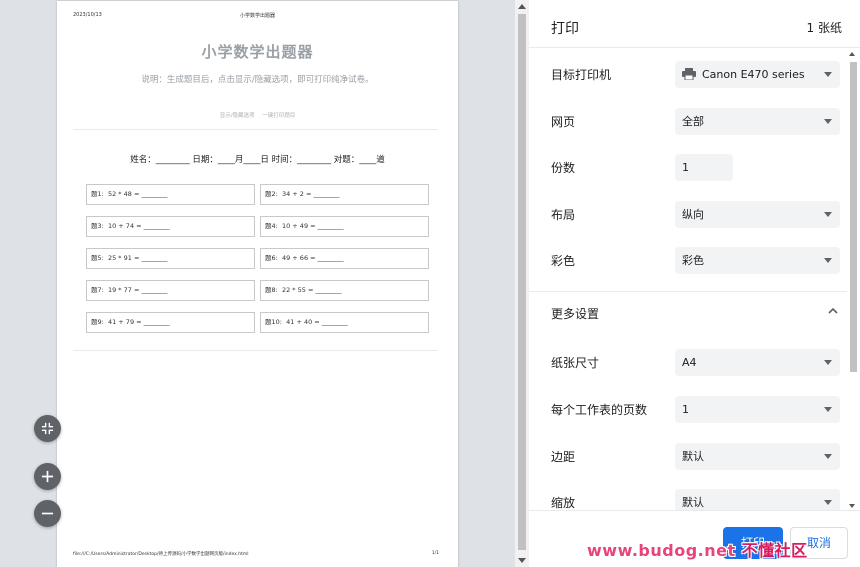 The height and width of the screenshot is (567, 860). I want to click on question-box: 题1: 52 * 48 = ________, so click(170, 194).